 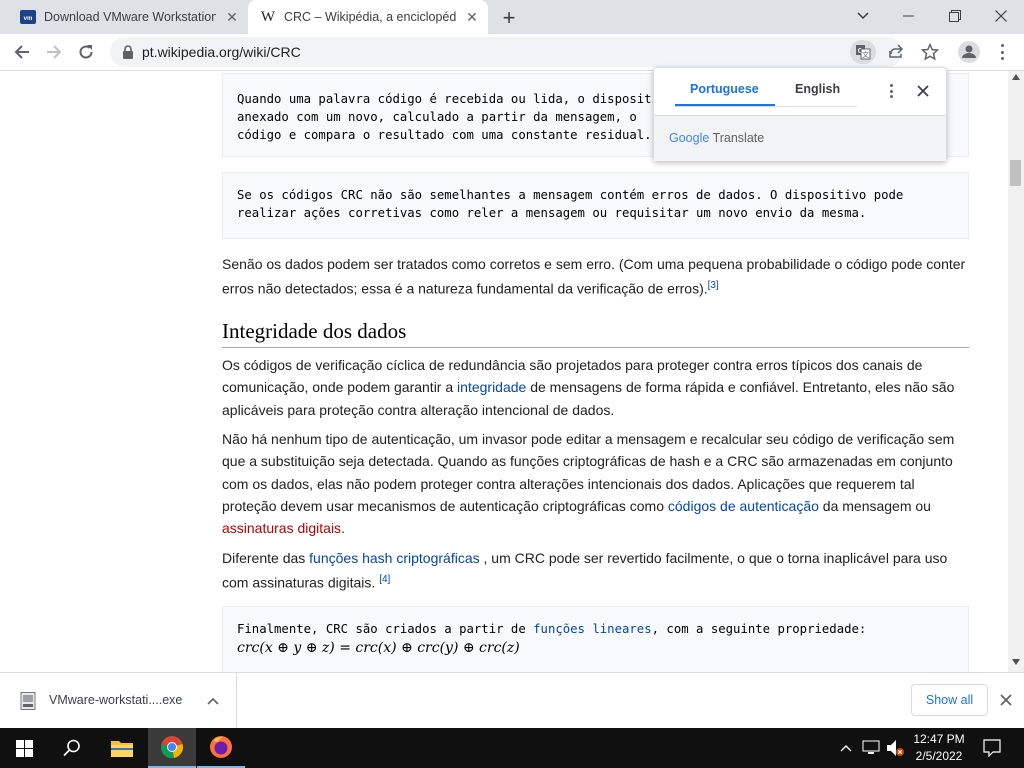 I want to click on funcoes-lineares-link: funções lineares, so click(x=592, y=629).